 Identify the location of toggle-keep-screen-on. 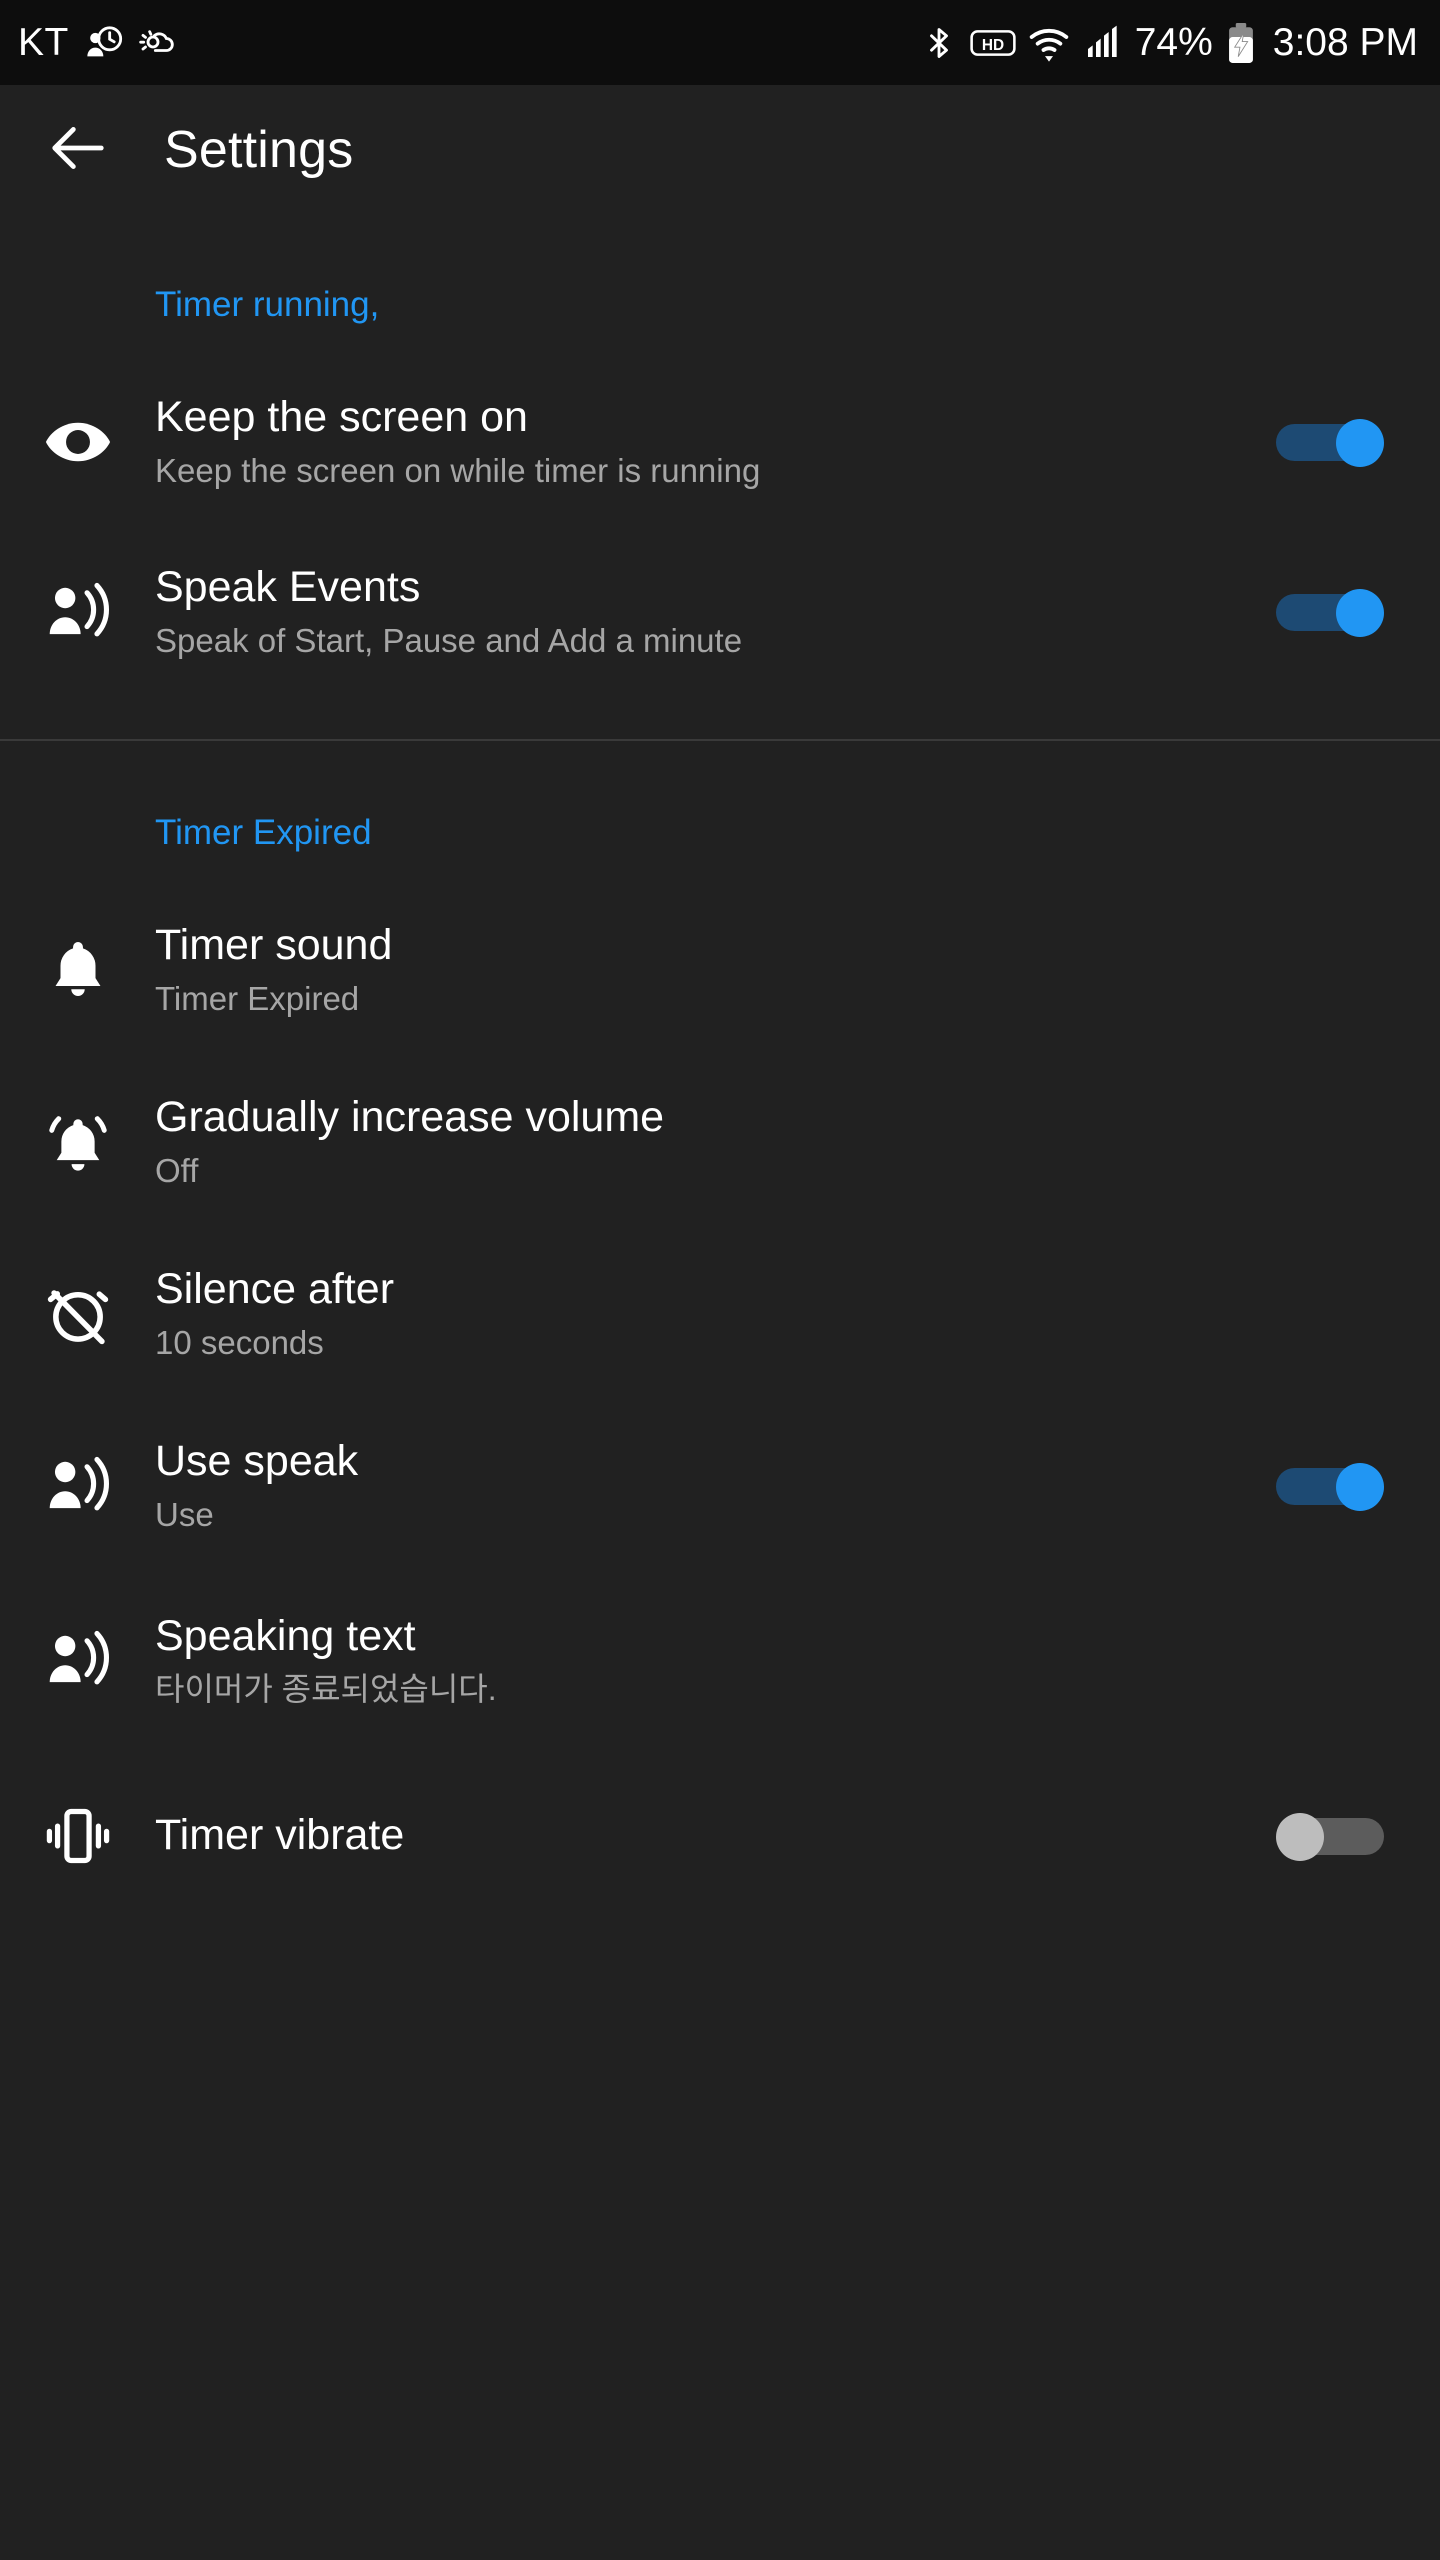
(1330, 443).